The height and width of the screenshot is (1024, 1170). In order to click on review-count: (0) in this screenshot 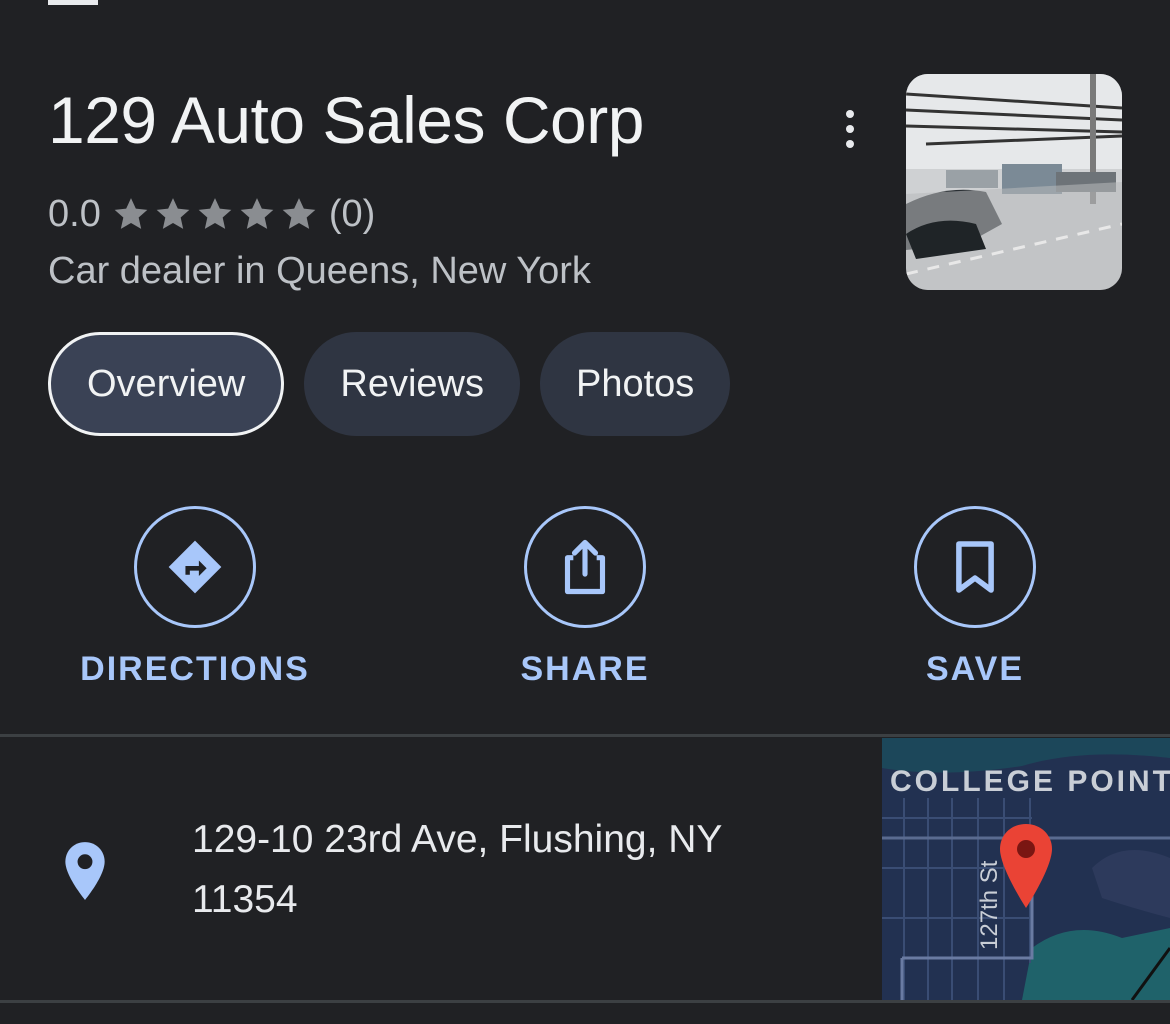, I will do `click(352, 214)`.